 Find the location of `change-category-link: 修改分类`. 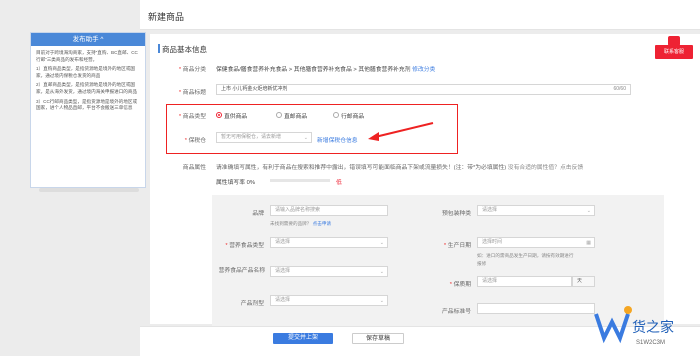

change-category-link: 修改分类 is located at coordinates (423, 70).